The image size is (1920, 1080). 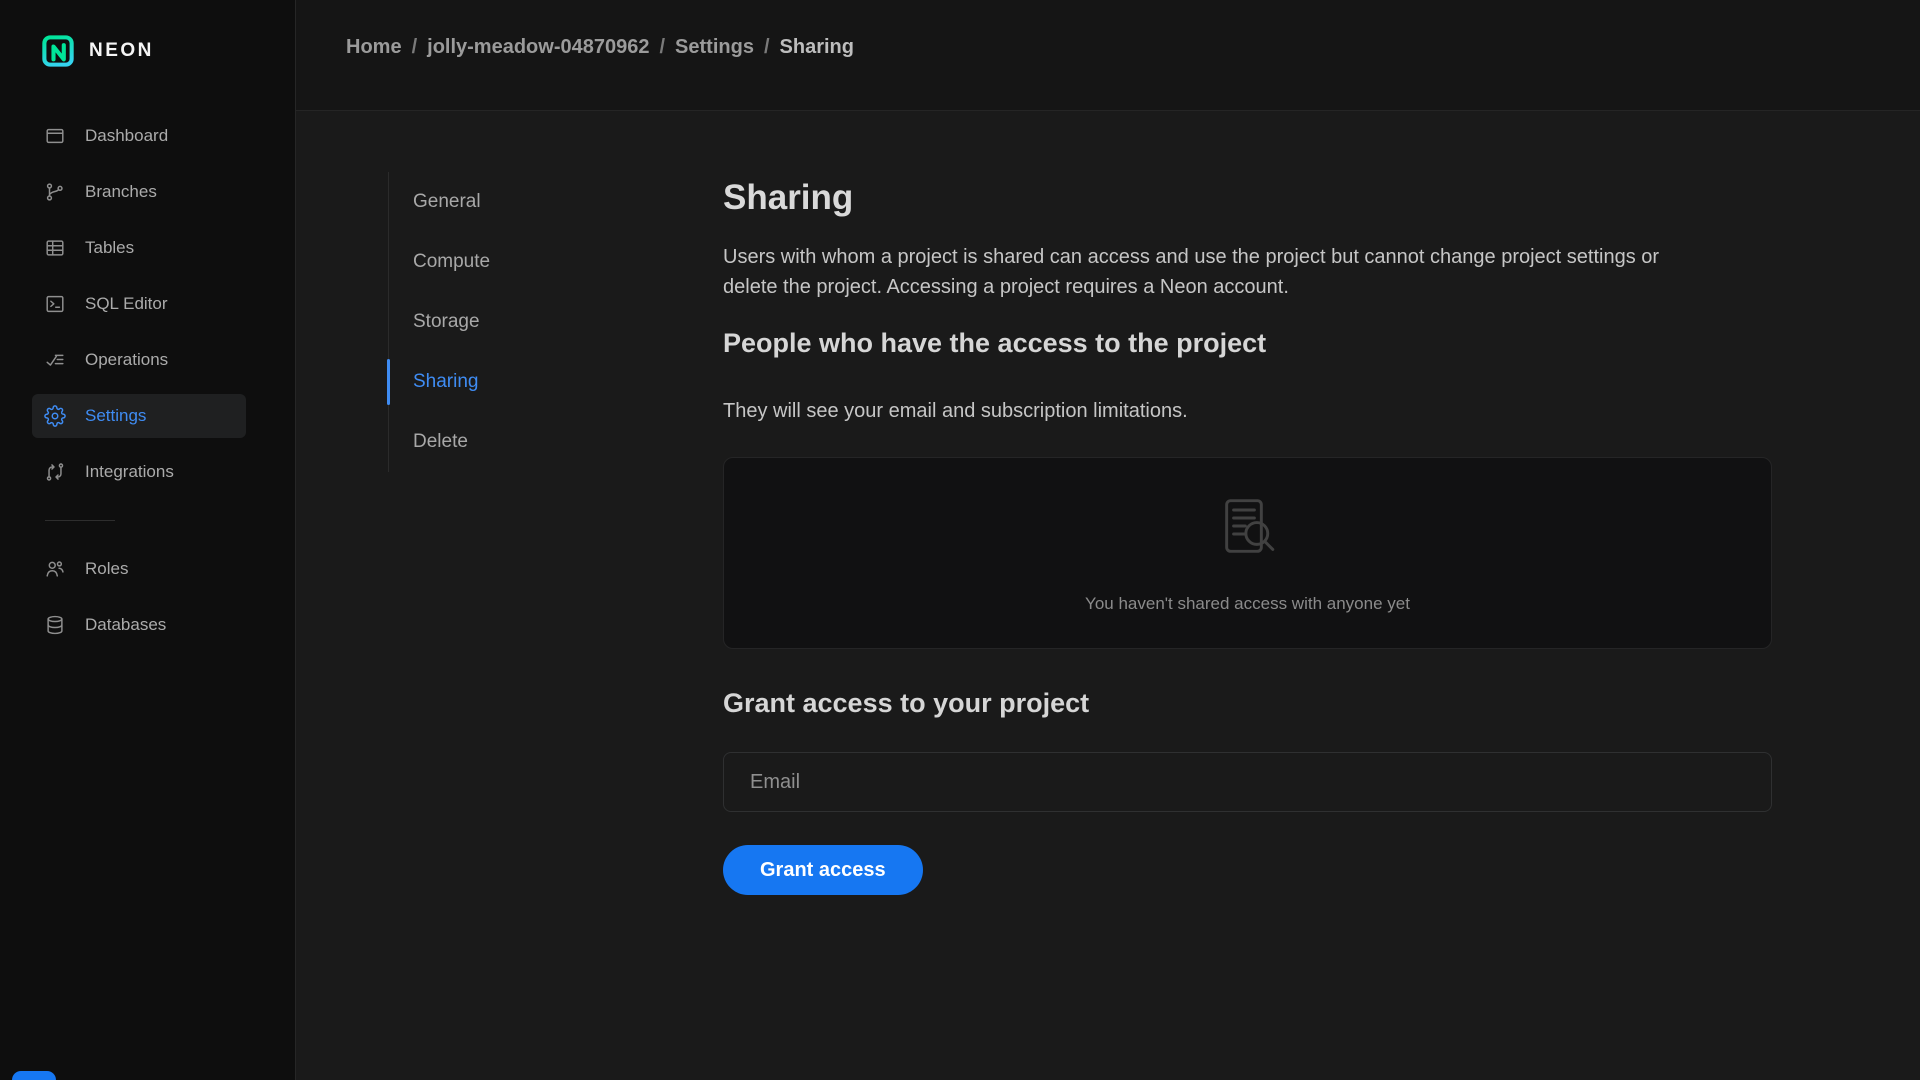 What do you see at coordinates (139, 569) in the screenshot?
I see `sidebar-item-roles: Roles` at bounding box center [139, 569].